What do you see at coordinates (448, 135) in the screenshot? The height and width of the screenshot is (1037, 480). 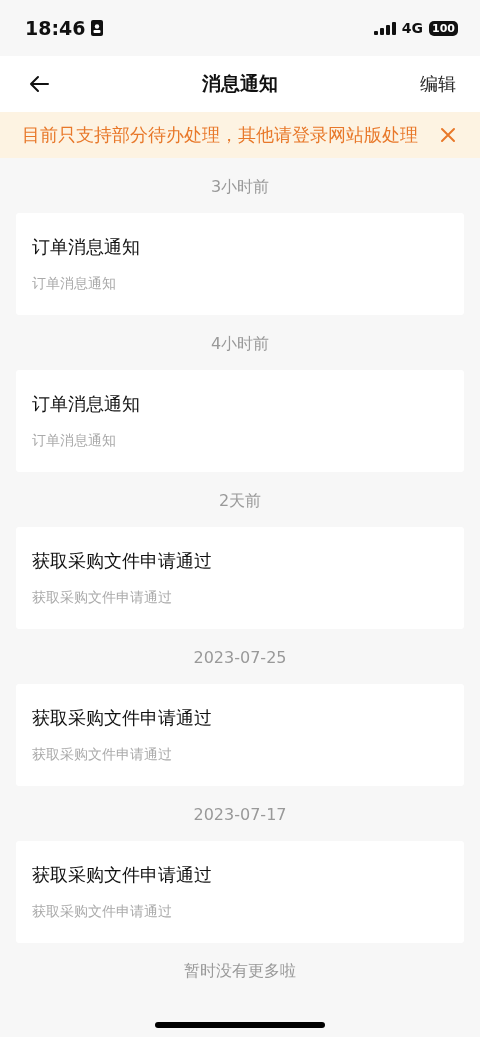 I see `close-button` at bounding box center [448, 135].